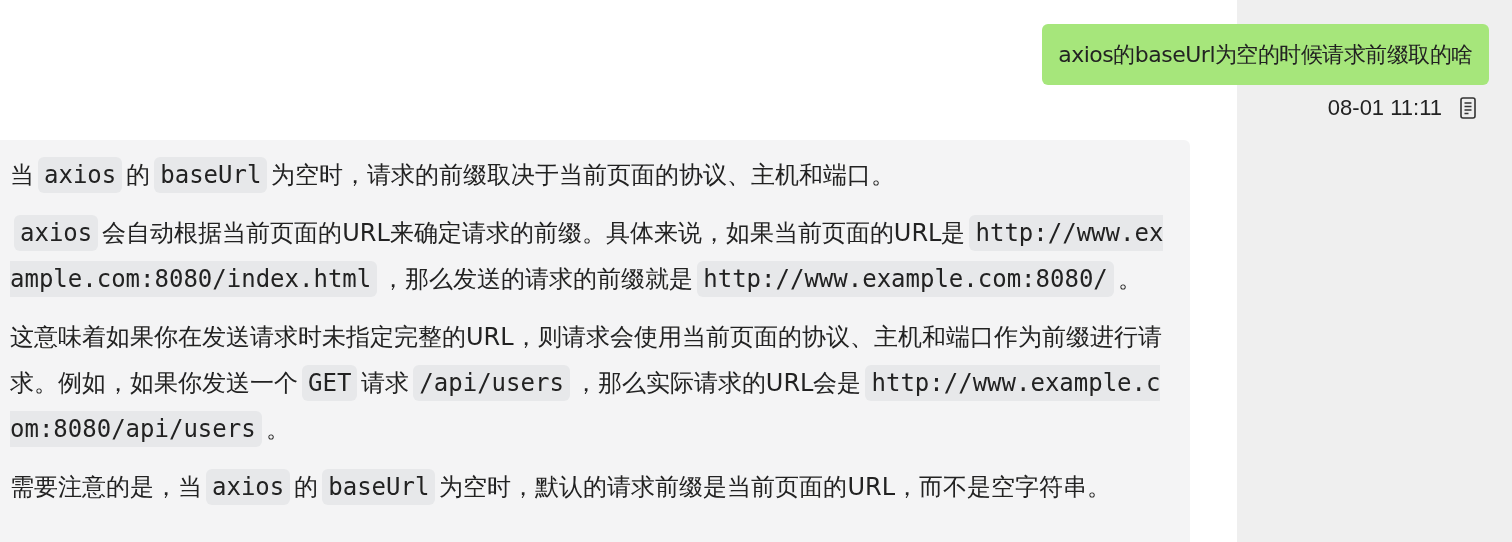 This screenshot has width=1512, height=542. Describe the element at coordinates (1384, 108) in the screenshot. I see `message-time: 08-01 11:11` at that location.